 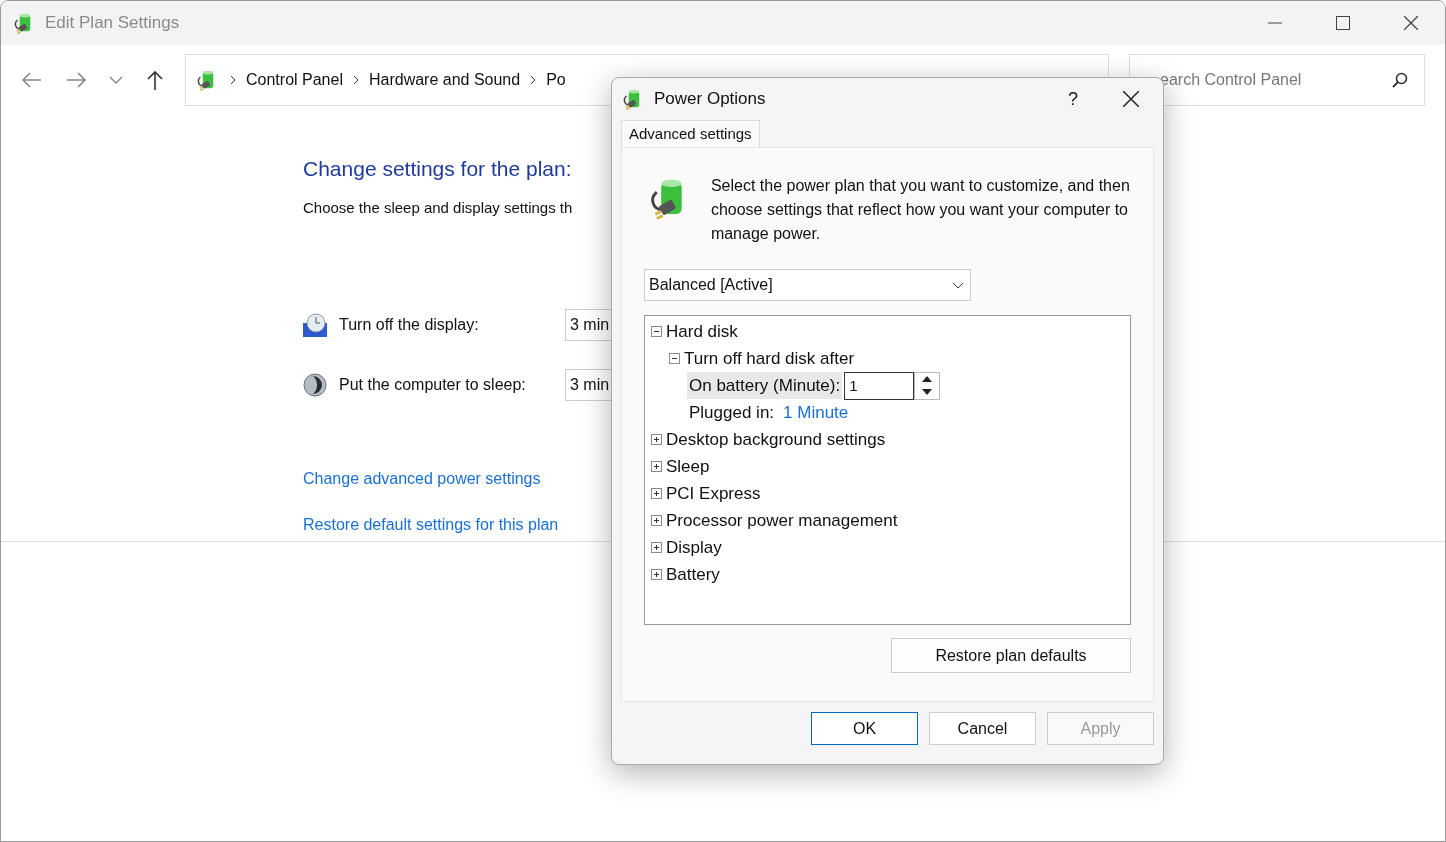 I want to click on window-title: Edit Plan Settings, so click(x=112, y=23).